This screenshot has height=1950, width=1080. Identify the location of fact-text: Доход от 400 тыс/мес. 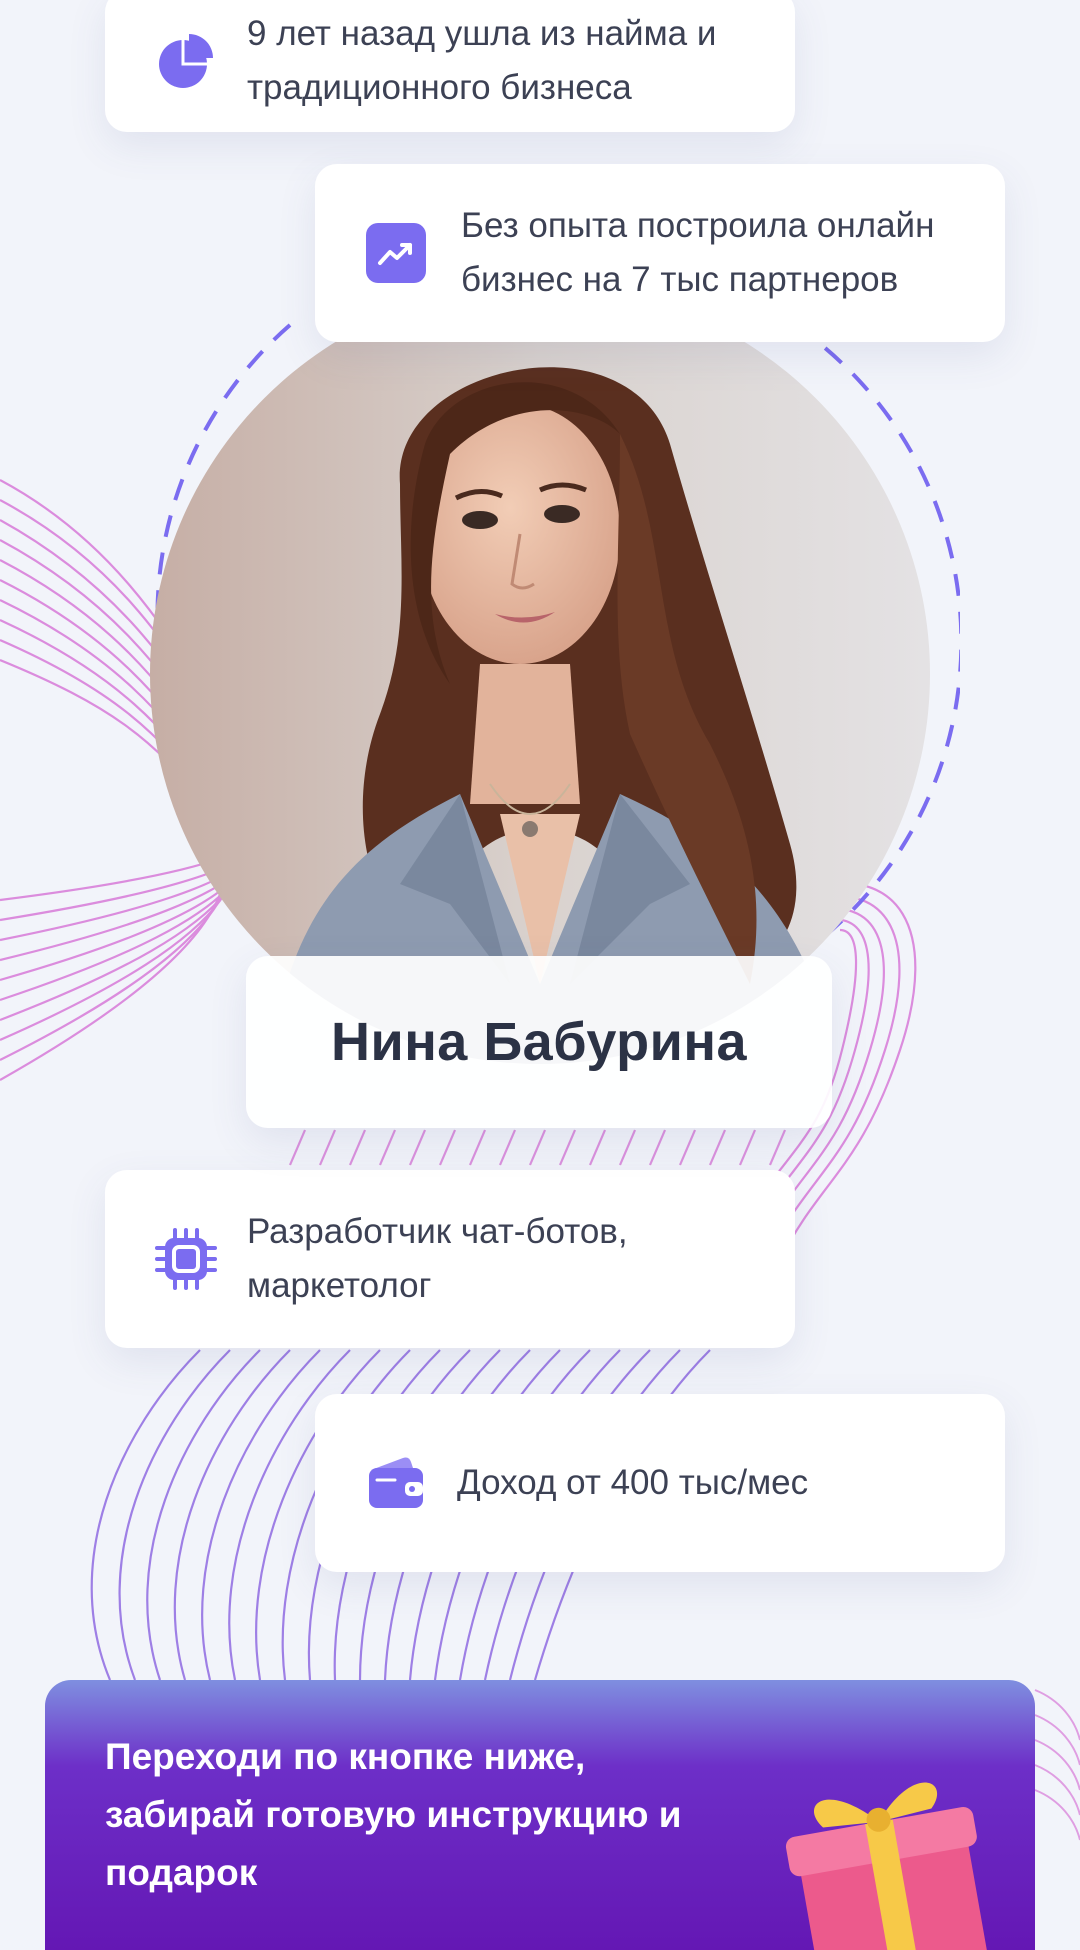
(633, 1482).